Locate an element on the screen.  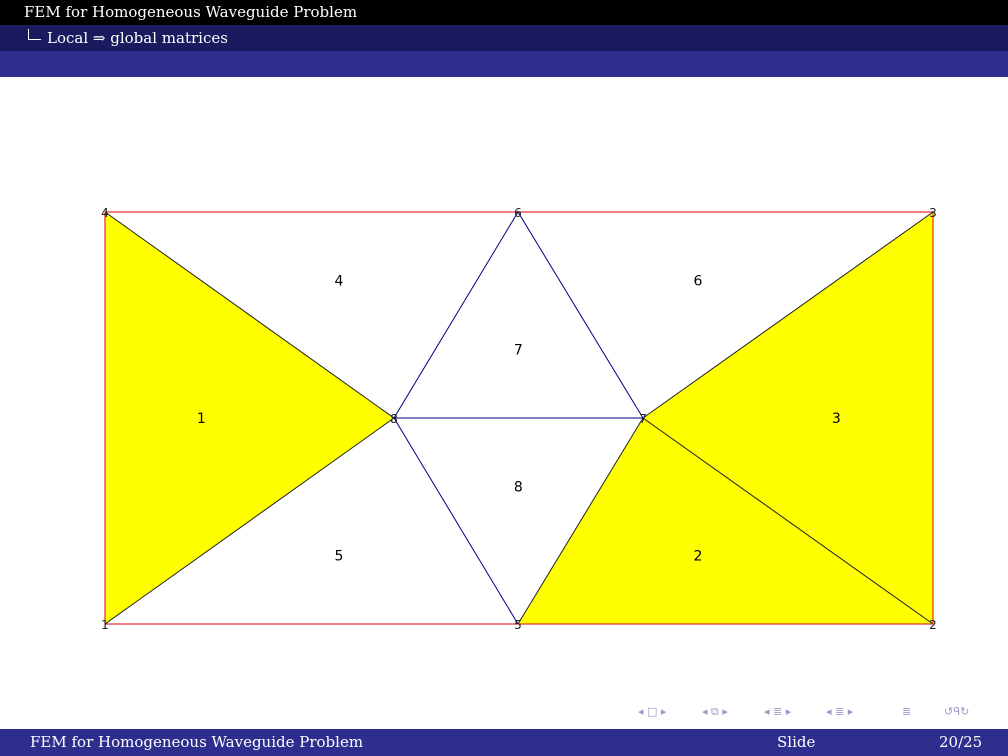
footer-title: FEM for Homogeneous Waveguide Problem is located at coordinates (197, 742).